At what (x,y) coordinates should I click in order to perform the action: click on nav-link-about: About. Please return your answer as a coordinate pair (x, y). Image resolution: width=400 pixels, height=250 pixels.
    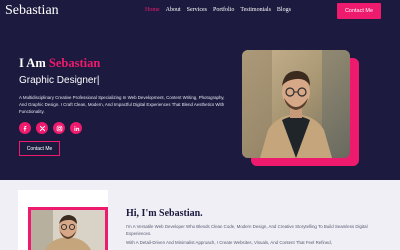
    Looking at the image, I should click on (173, 10).